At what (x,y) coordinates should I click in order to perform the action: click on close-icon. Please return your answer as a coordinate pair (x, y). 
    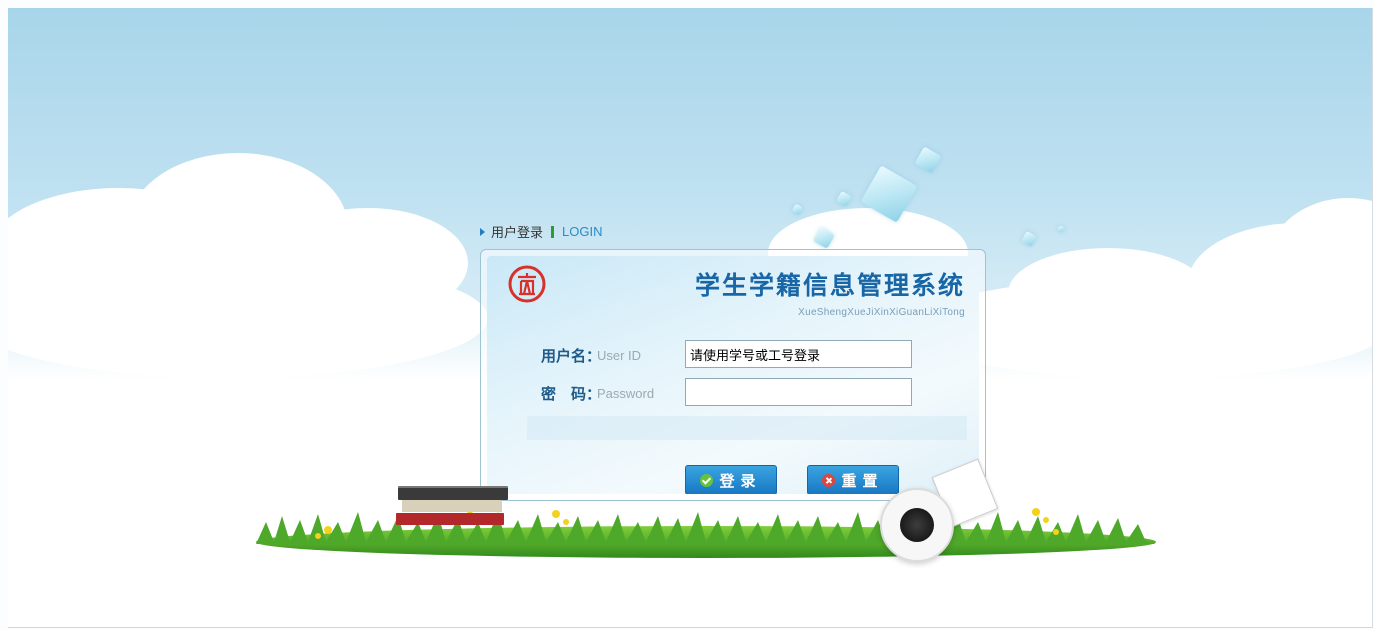
    Looking at the image, I should click on (829, 480).